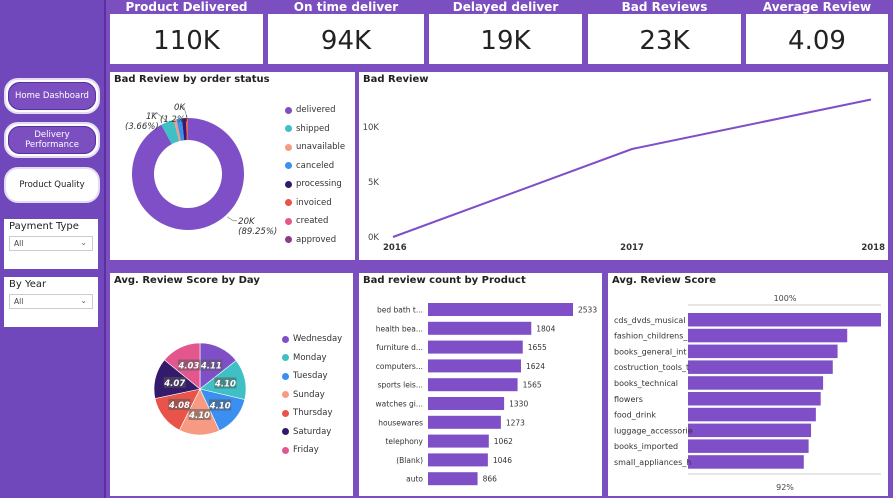 The width and height of the screenshot is (893, 498). What do you see at coordinates (649, 320) in the screenshot?
I see `bar-category-label: cds_dvds_musical` at bounding box center [649, 320].